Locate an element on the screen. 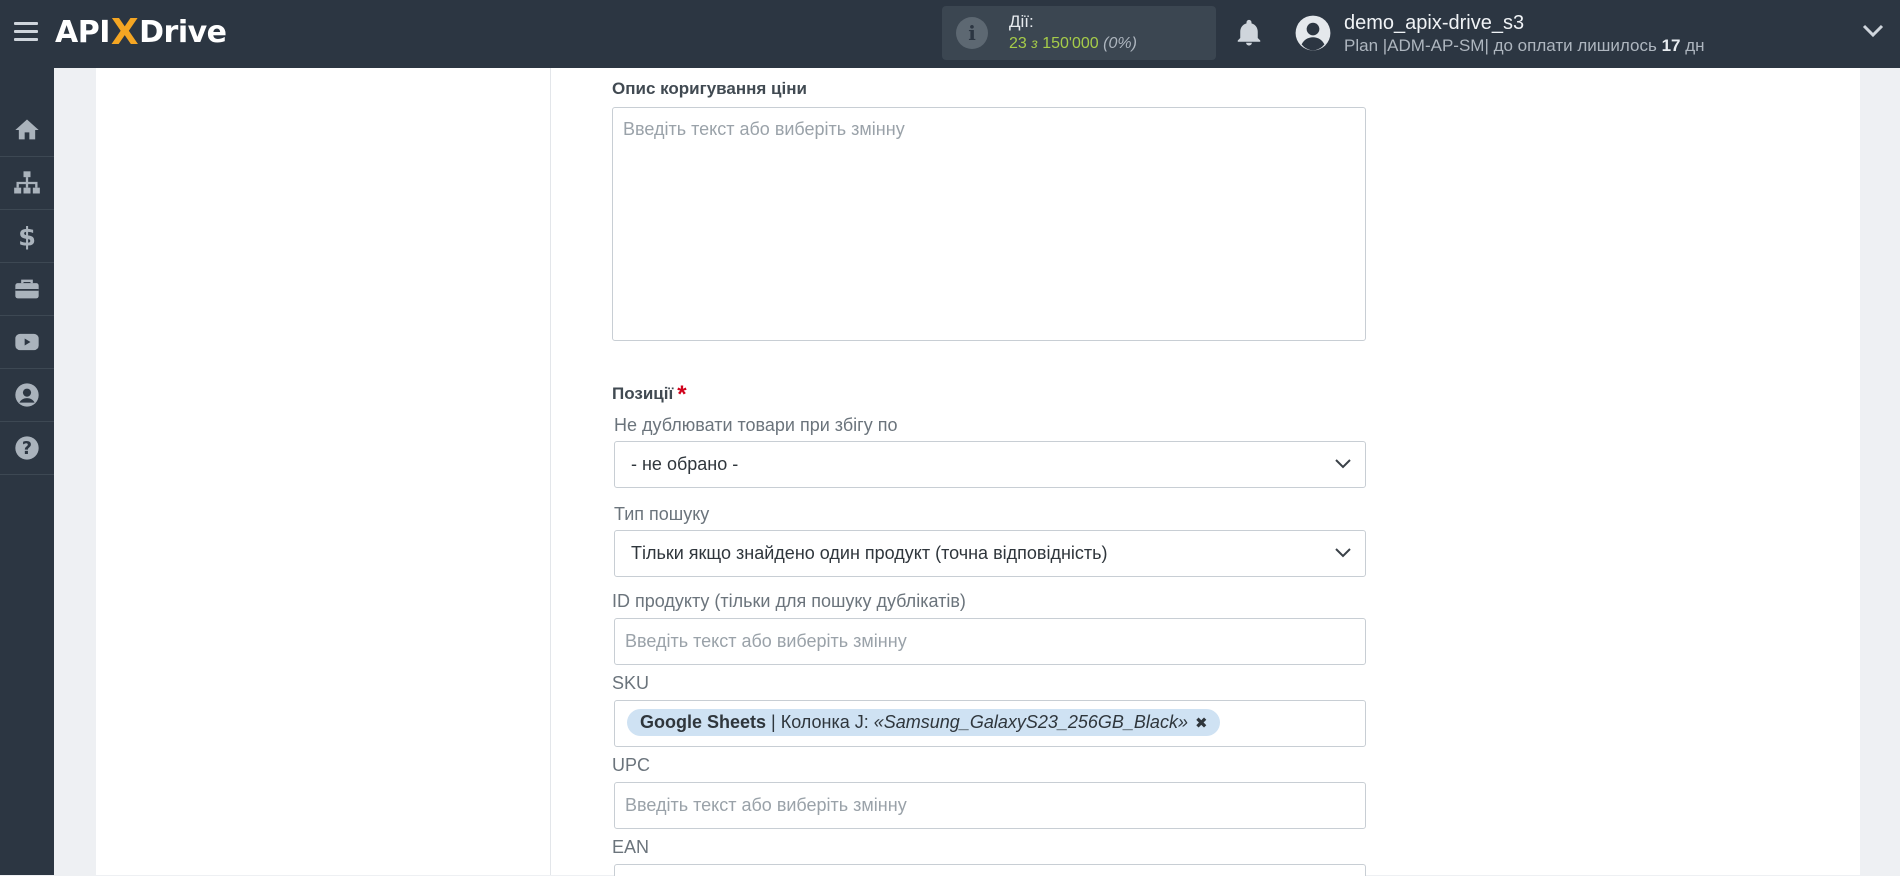 This screenshot has height=876, width=1900. tag-source: Google Sheets is located at coordinates (703, 722).